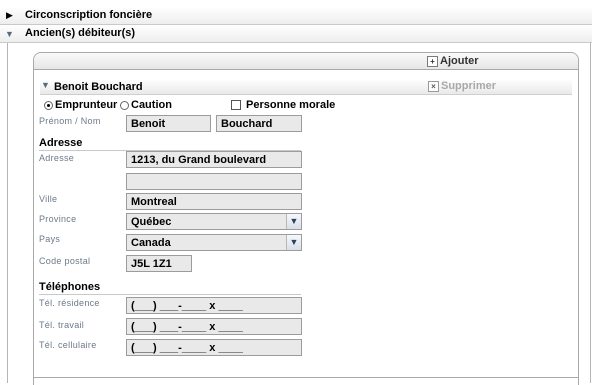 This screenshot has height=385, width=592. I want to click on phone-cell-field: (___) ___-____ x ____, so click(214, 347).